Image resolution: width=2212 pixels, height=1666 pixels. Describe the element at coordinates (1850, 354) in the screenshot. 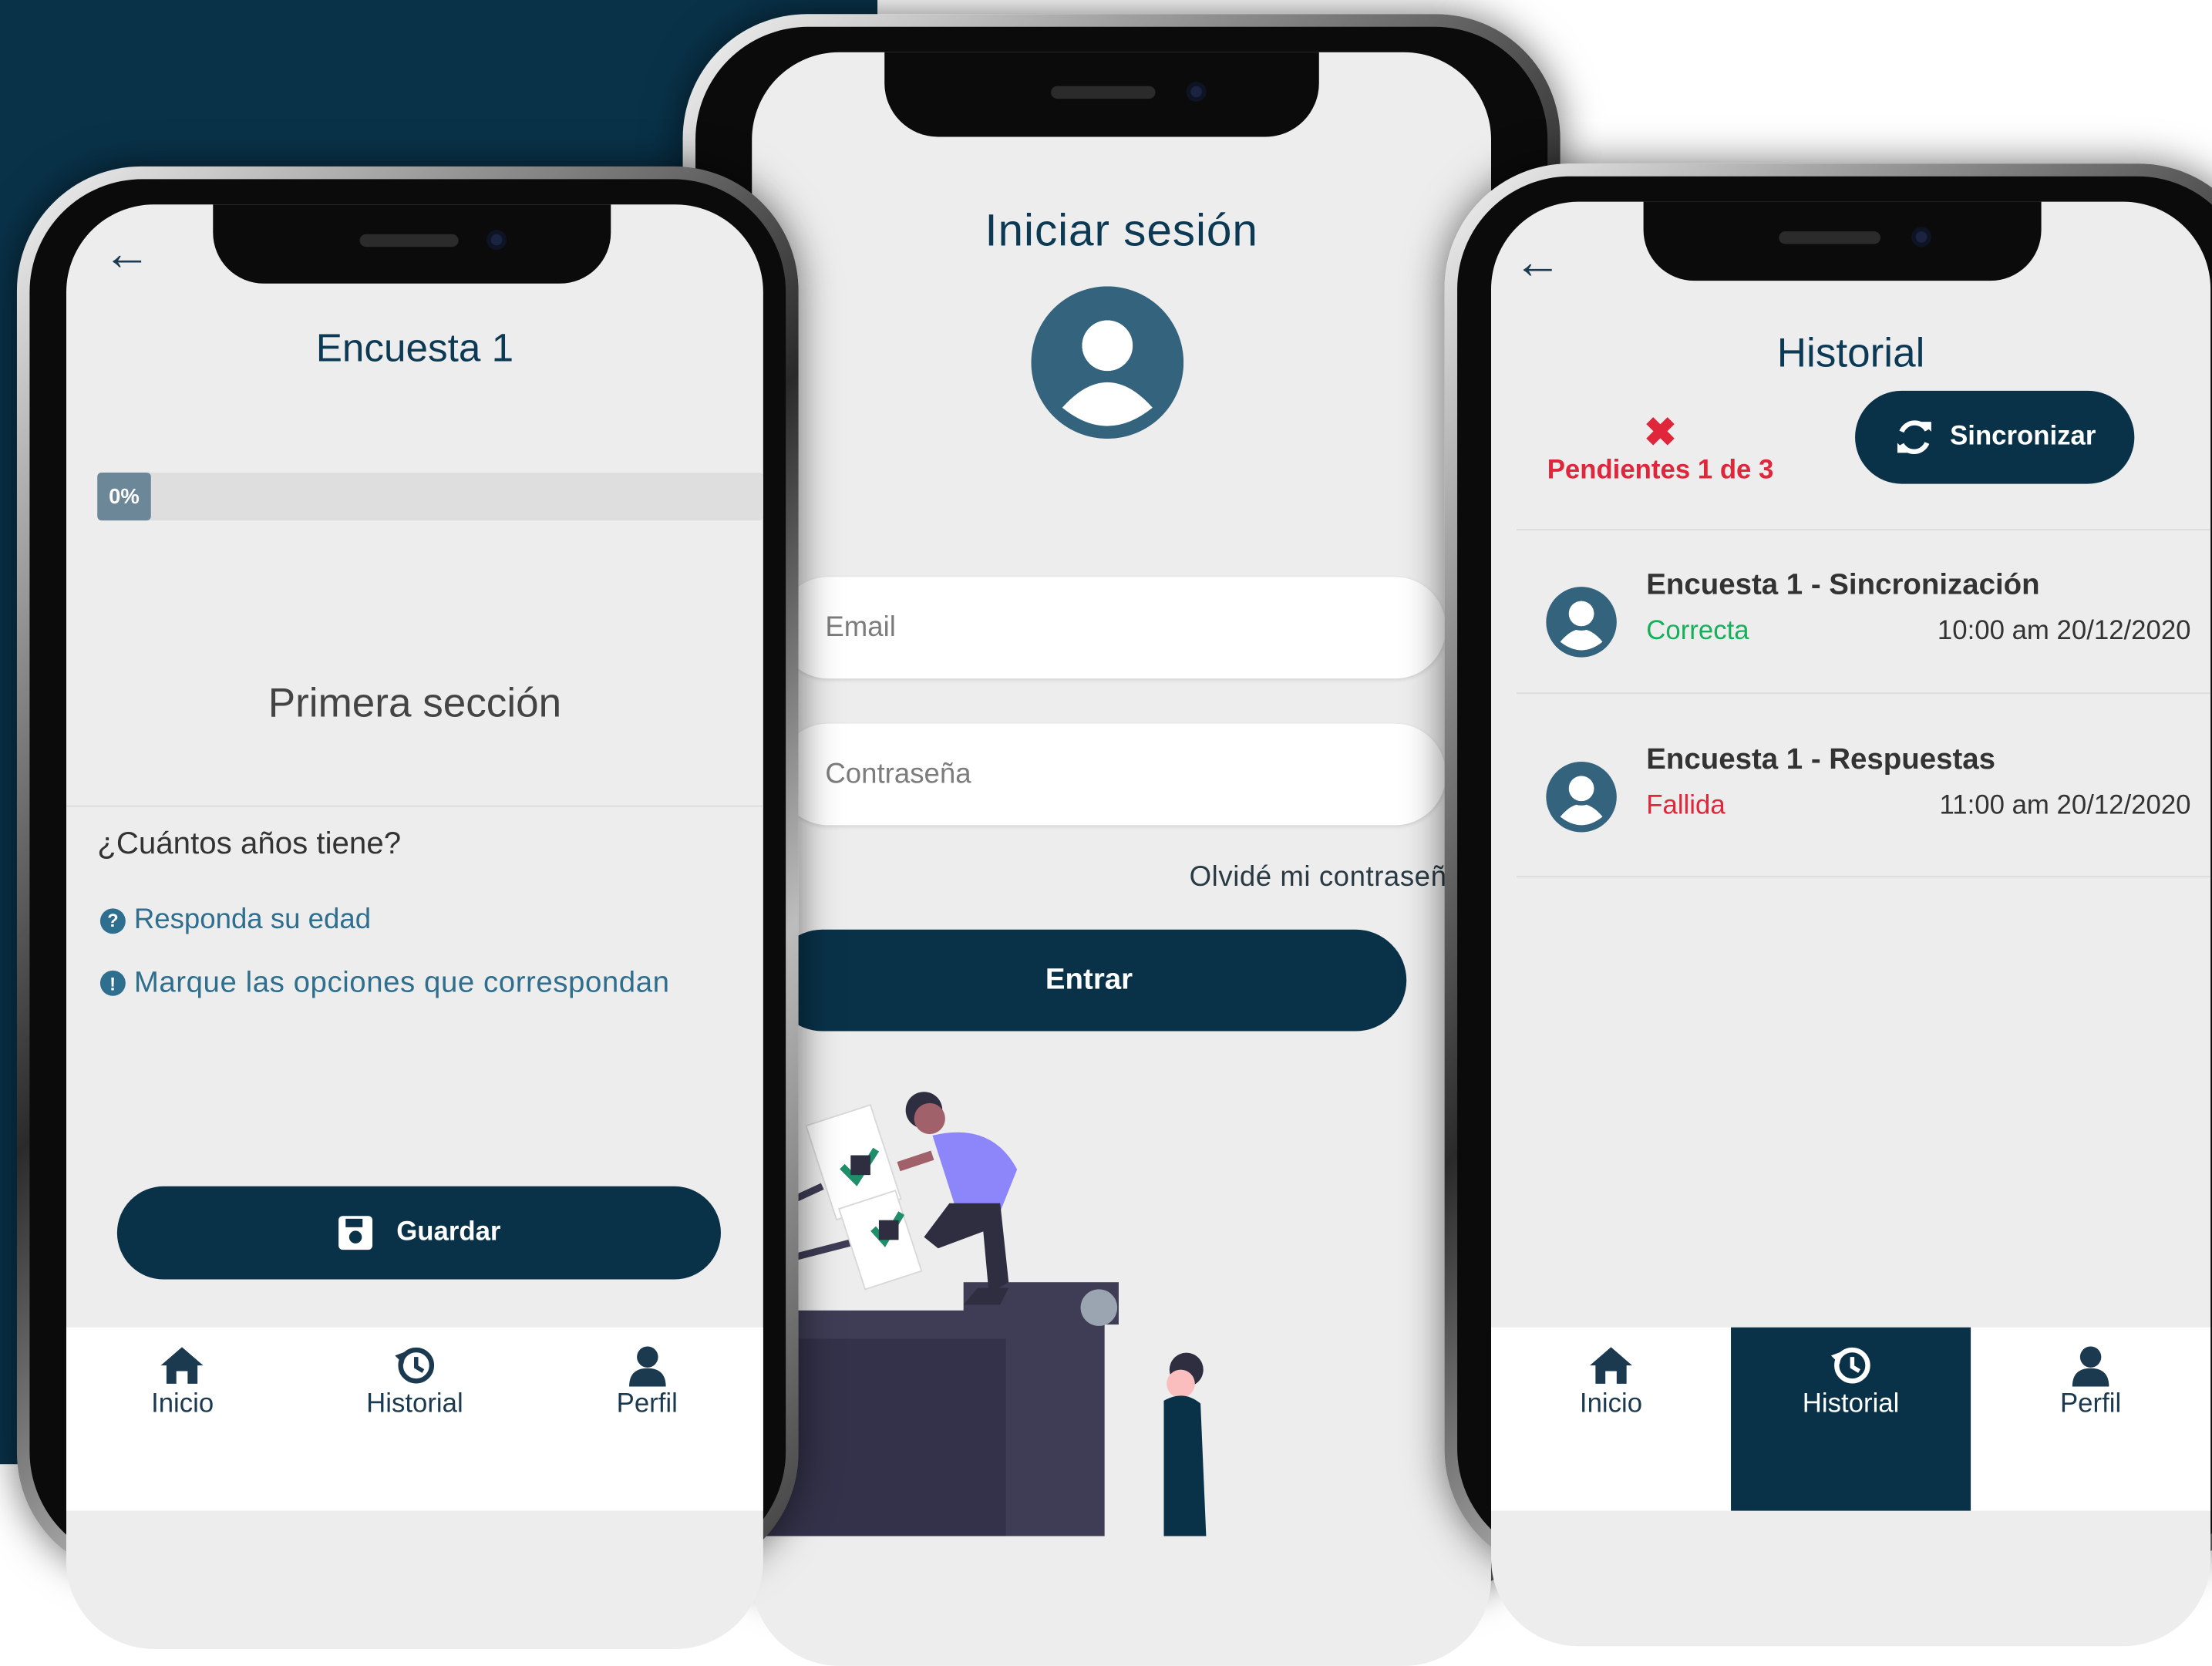

I see `history-title: Historial` at that location.